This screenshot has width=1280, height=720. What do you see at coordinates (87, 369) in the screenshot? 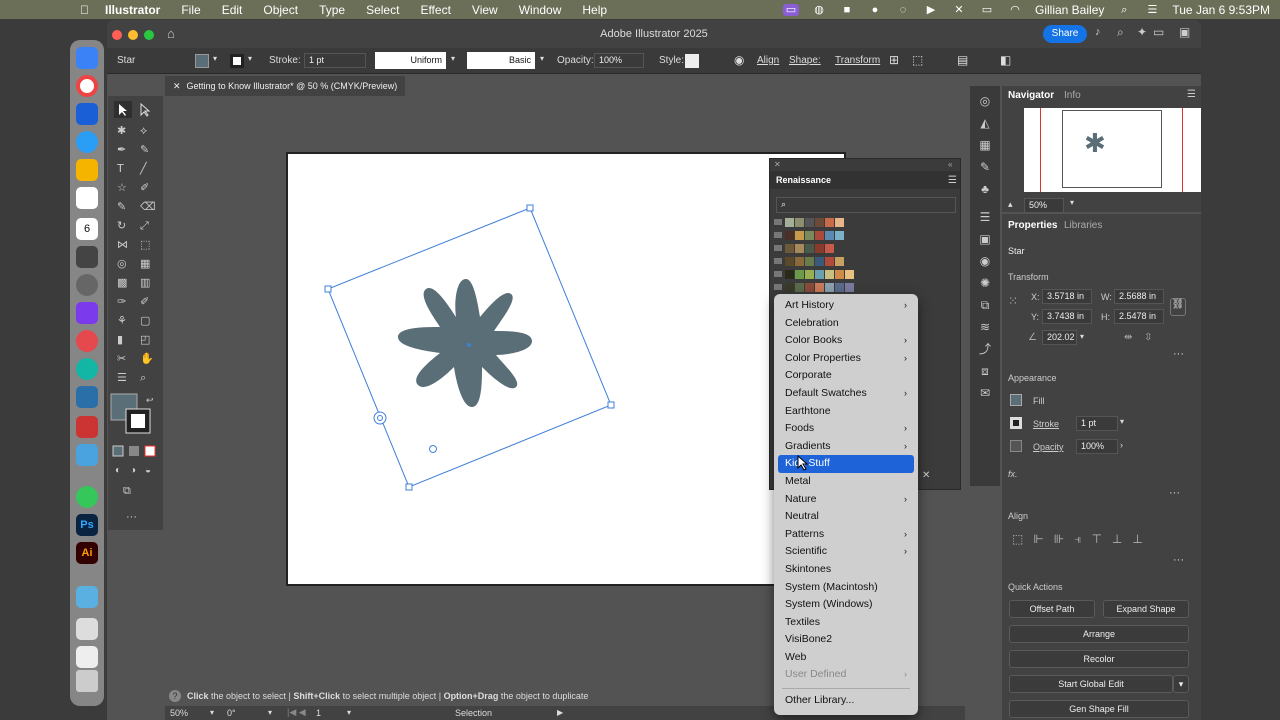
I see `cricut-icon` at bounding box center [87, 369].